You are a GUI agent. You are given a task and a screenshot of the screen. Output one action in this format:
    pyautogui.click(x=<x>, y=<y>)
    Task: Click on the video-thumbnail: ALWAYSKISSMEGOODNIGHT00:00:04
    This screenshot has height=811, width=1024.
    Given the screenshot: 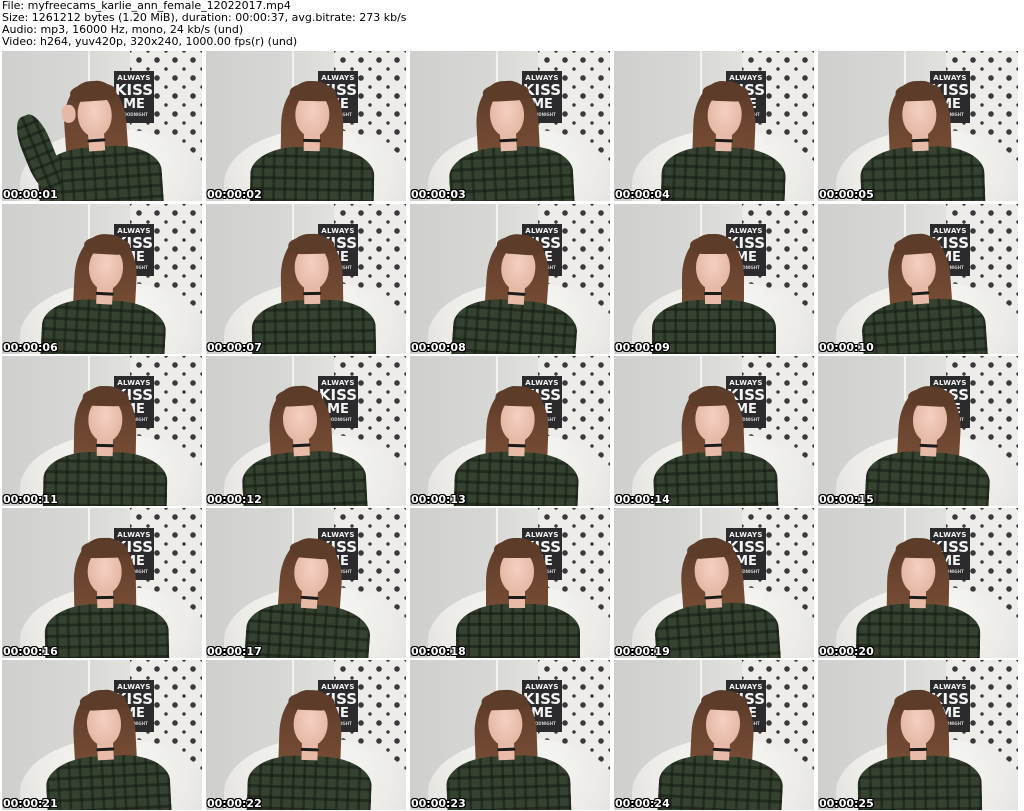 What is the action you would take?
    pyautogui.click(x=714, y=126)
    